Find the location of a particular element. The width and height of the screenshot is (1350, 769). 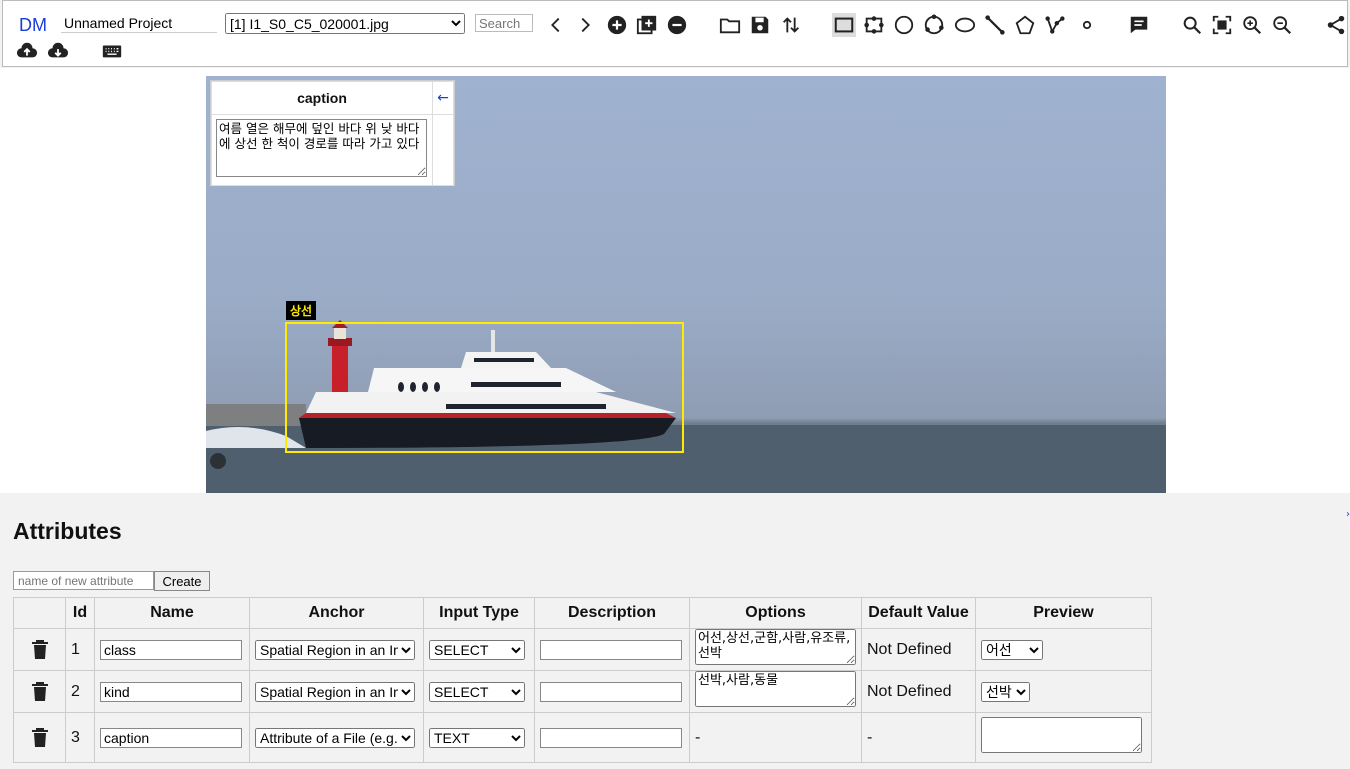

header-delete is located at coordinates (39, 613).